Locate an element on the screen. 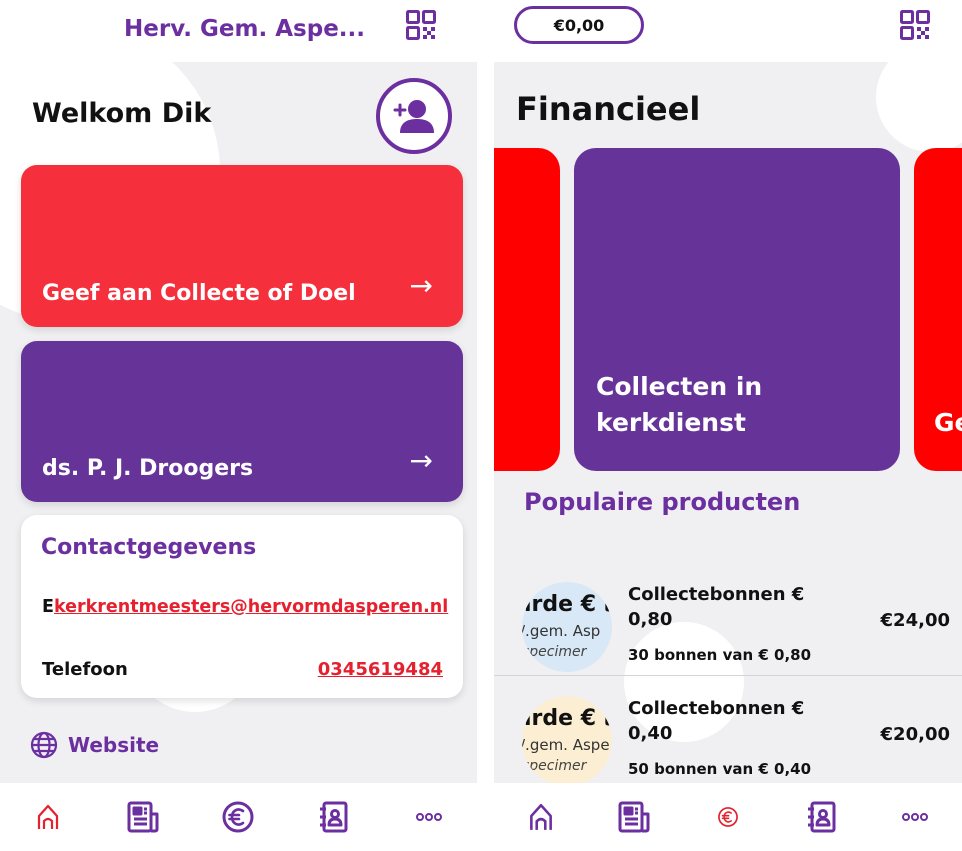 This screenshot has width=962, height=851. globe-icon is located at coordinates (44, 745).